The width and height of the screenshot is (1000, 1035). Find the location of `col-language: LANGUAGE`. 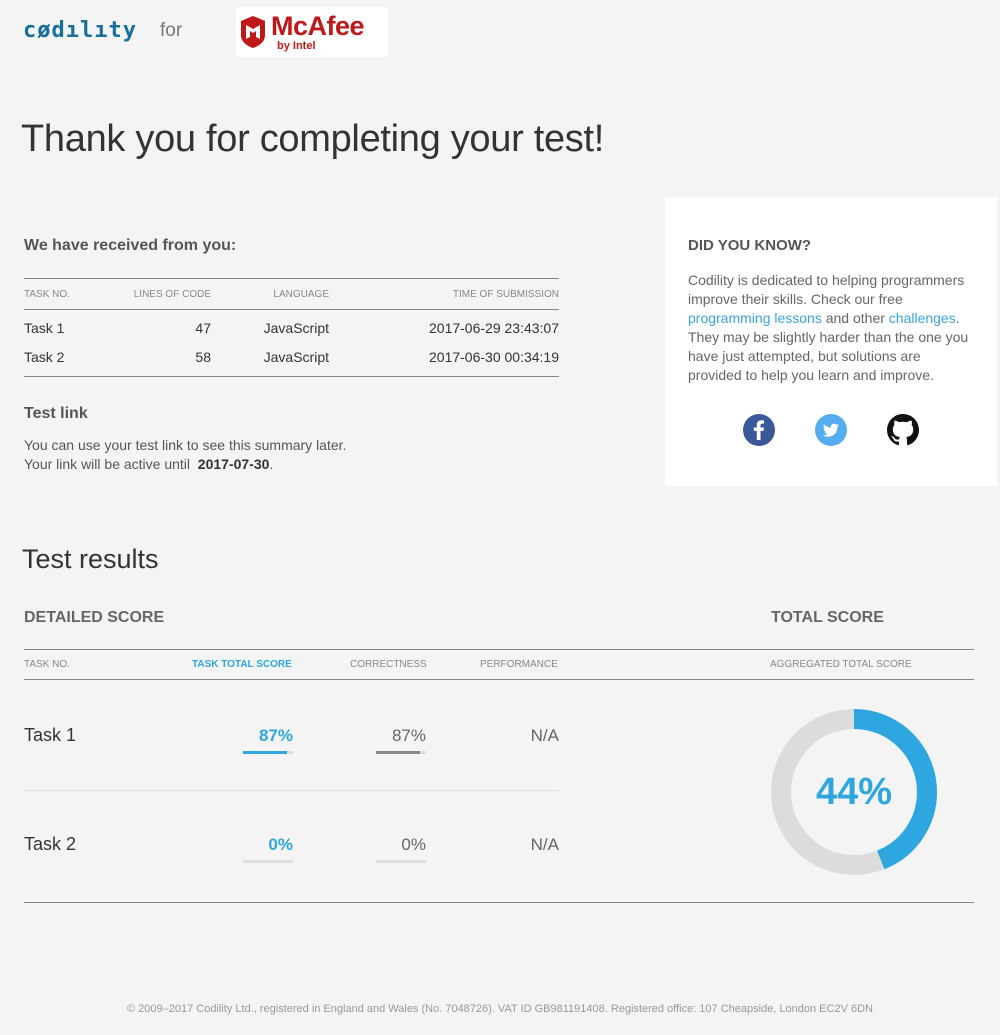

col-language: LANGUAGE is located at coordinates (301, 294).